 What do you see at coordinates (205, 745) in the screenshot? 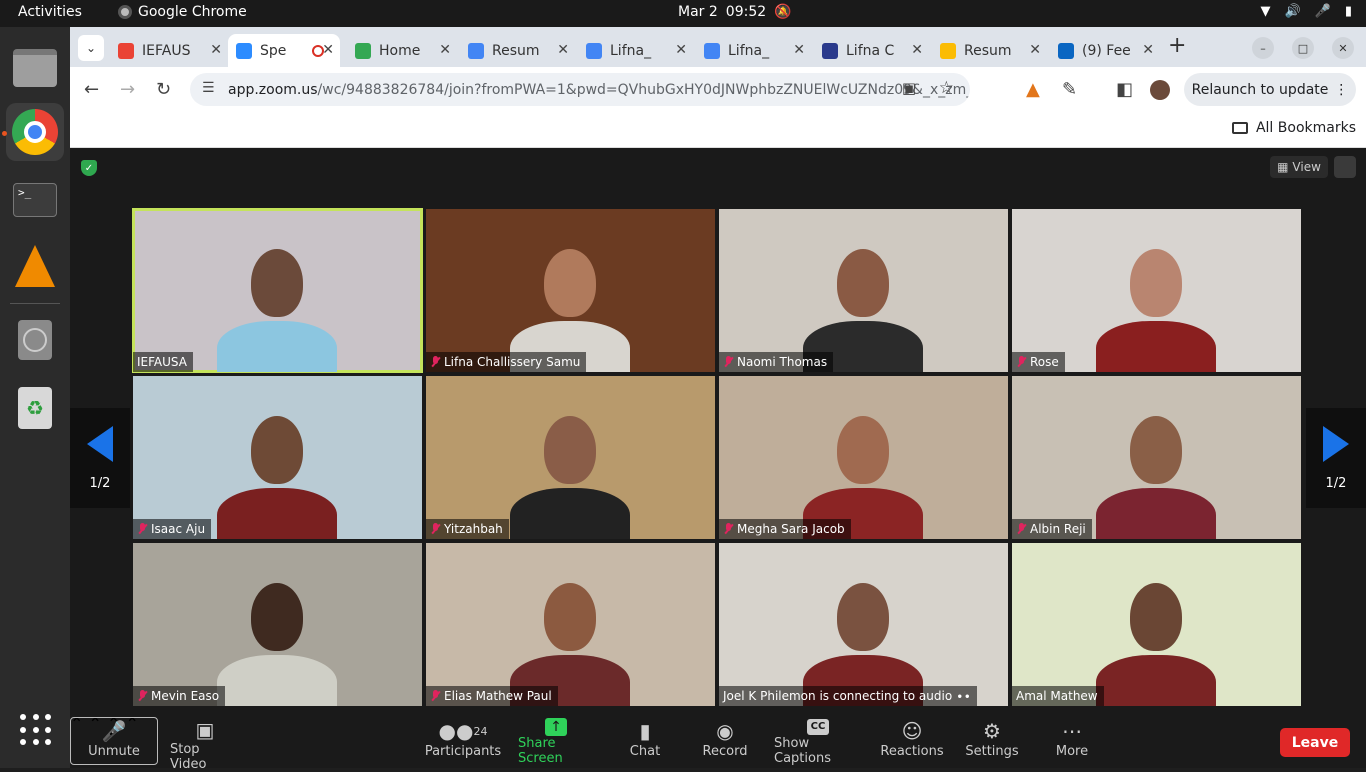
I see `stop-video-button: ▣ Stop Video` at bounding box center [205, 745].